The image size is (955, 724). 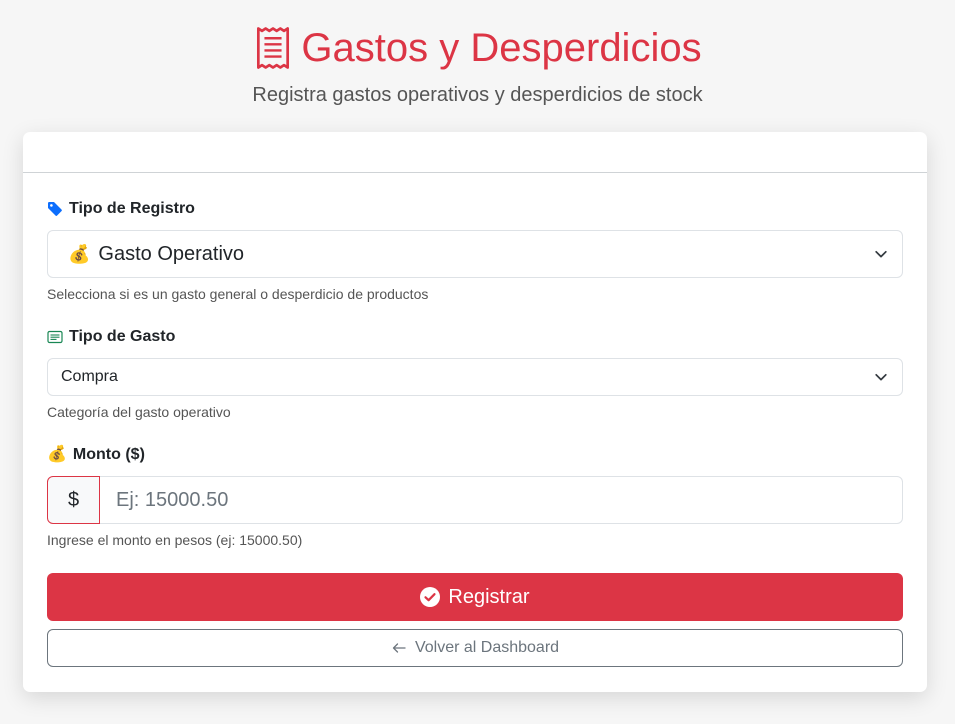 What do you see at coordinates (89, 376) in the screenshot?
I see `tipo-gasto-value: Compra` at bounding box center [89, 376].